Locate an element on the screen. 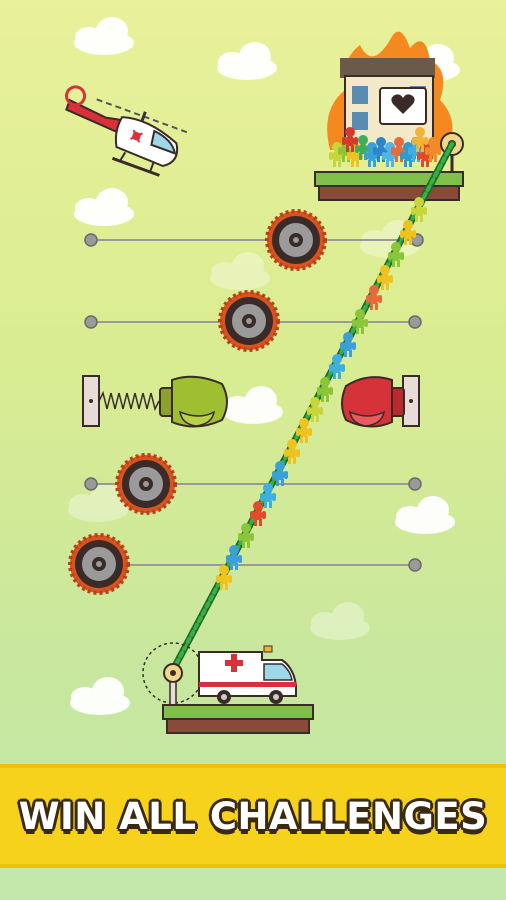  ambulance-icon is located at coordinates (247, 674).